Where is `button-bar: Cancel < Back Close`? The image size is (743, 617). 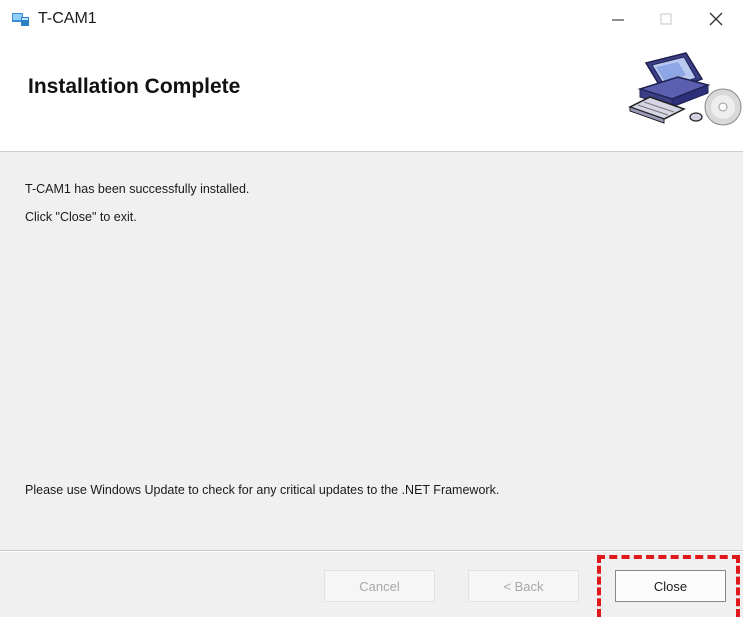 button-bar: Cancel < Back Close is located at coordinates (371, 584).